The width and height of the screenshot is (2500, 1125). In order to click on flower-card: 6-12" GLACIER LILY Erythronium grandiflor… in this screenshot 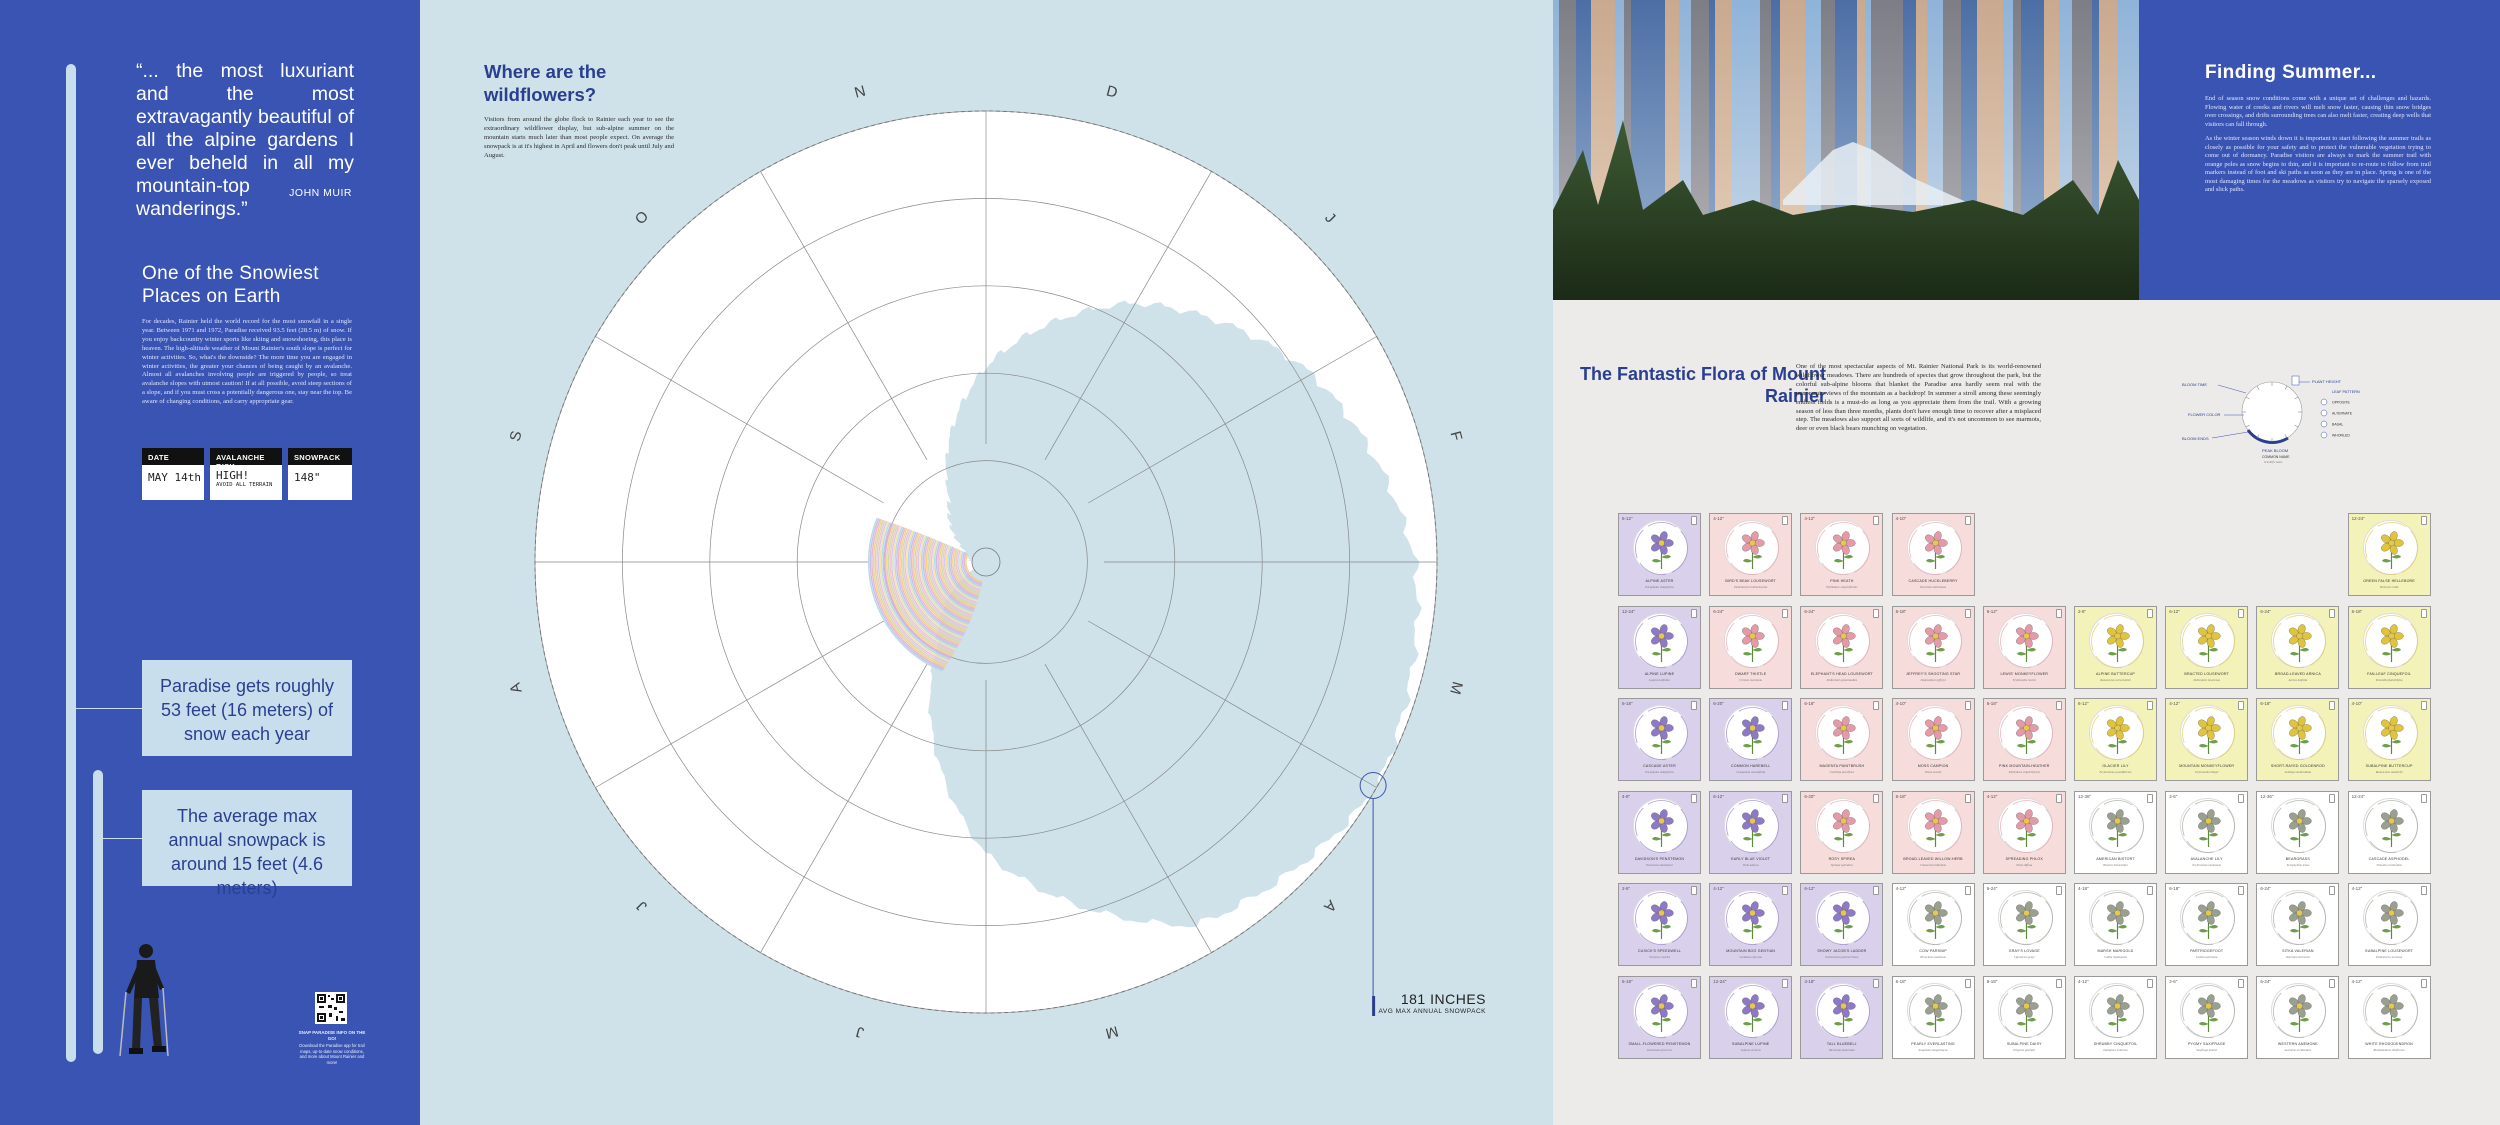, I will do `click(2115, 739)`.